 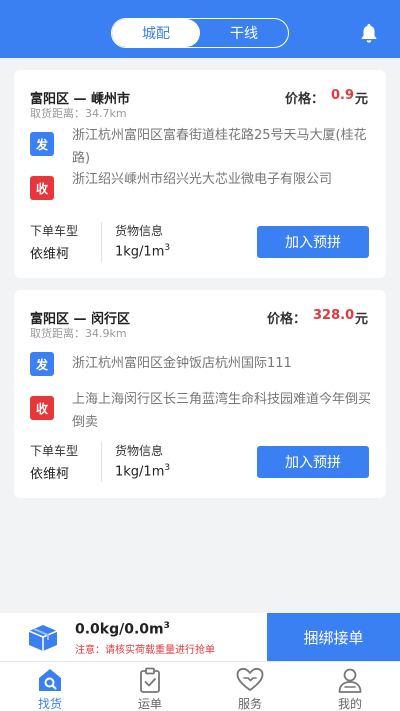 What do you see at coordinates (149, 704) in the screenshot?
I see `tab-label: 运单` at bounding box center [149, 704].